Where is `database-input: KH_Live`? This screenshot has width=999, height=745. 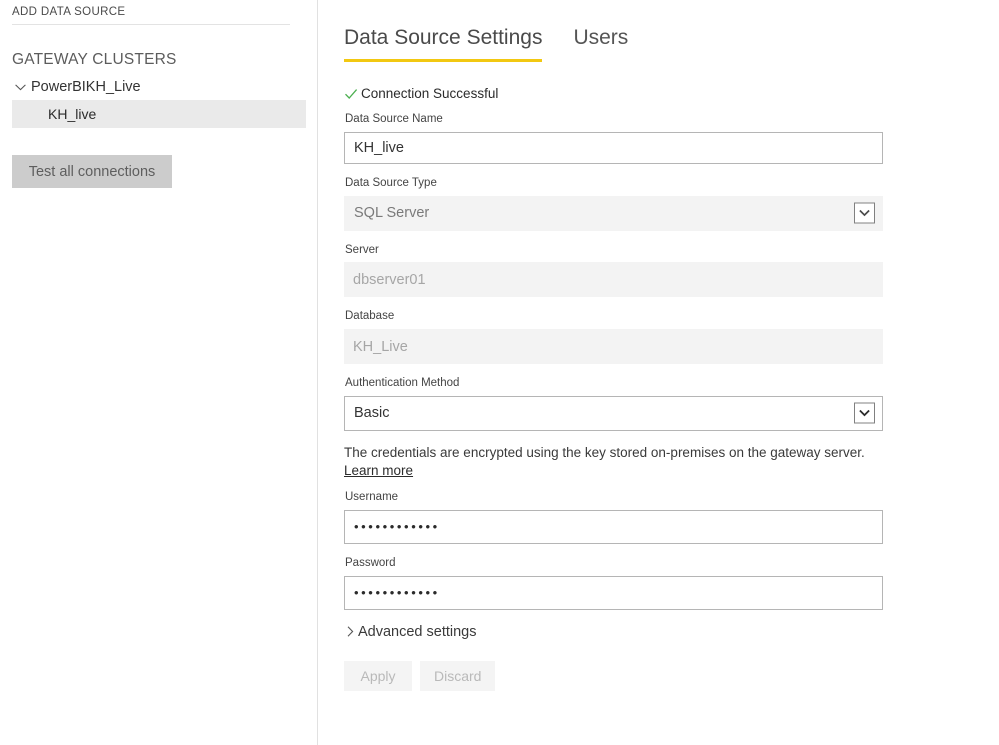 database-input: KH_Live is located at coordinates (613, 347).